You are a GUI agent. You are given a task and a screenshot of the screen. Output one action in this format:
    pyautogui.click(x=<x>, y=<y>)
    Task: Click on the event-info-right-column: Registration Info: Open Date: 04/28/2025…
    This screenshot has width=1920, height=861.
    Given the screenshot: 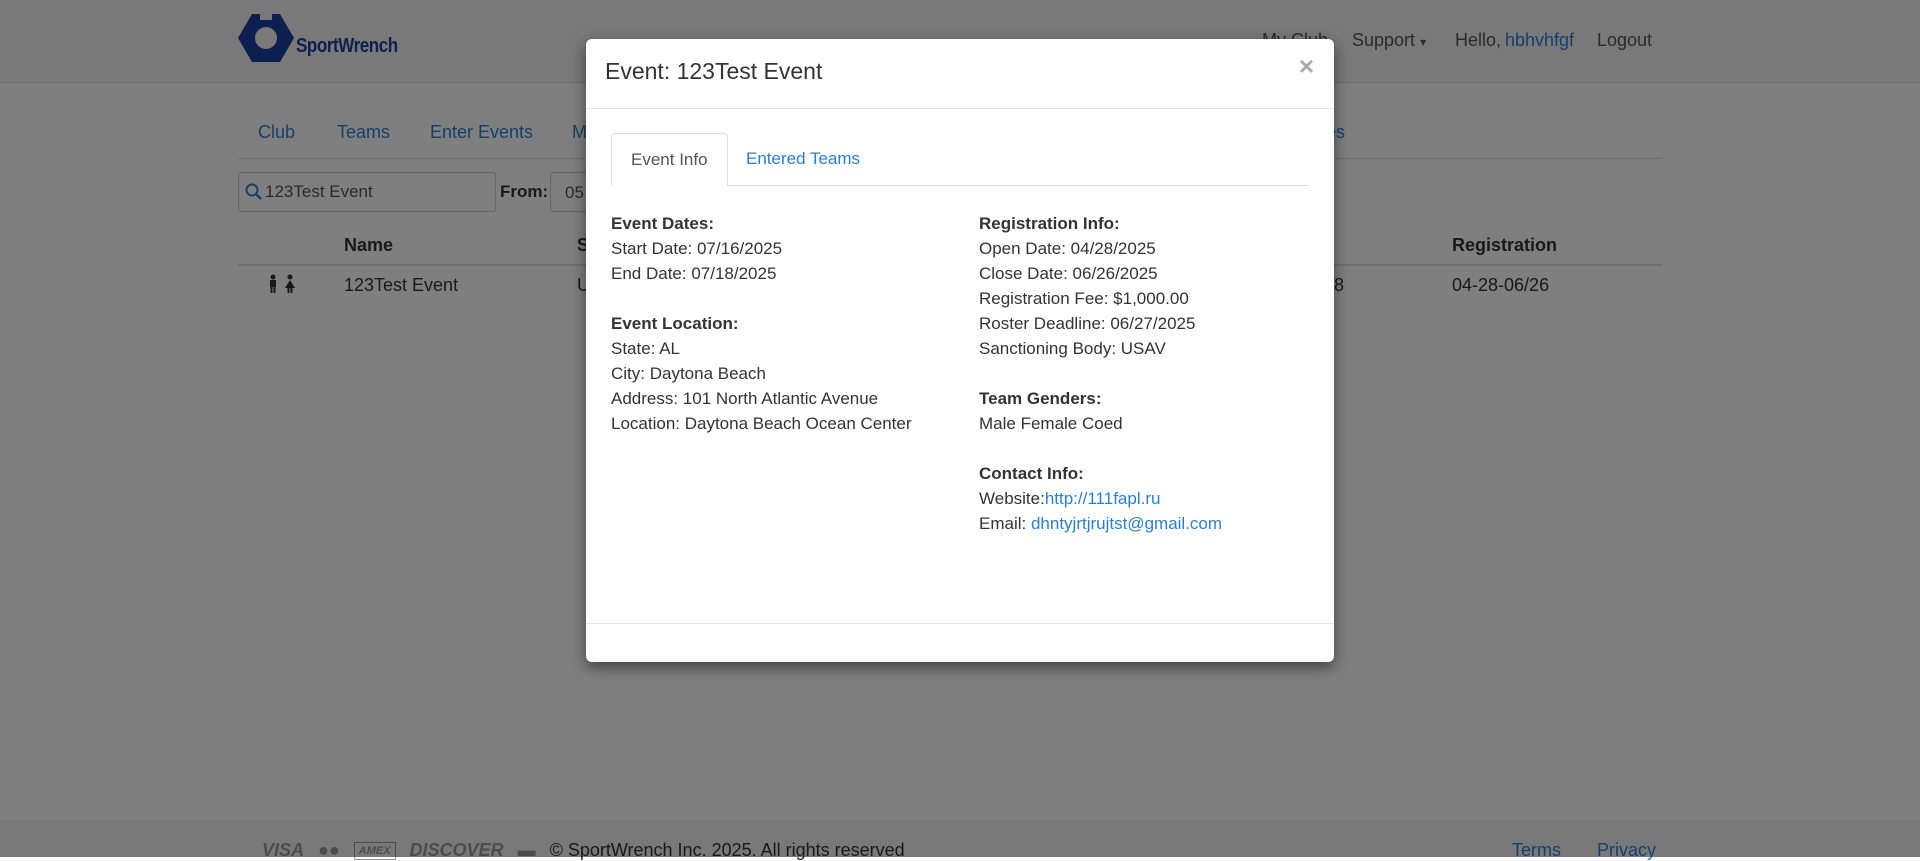 What is the action you would take?
    pyautogui.click(x=1100, y=373)
    